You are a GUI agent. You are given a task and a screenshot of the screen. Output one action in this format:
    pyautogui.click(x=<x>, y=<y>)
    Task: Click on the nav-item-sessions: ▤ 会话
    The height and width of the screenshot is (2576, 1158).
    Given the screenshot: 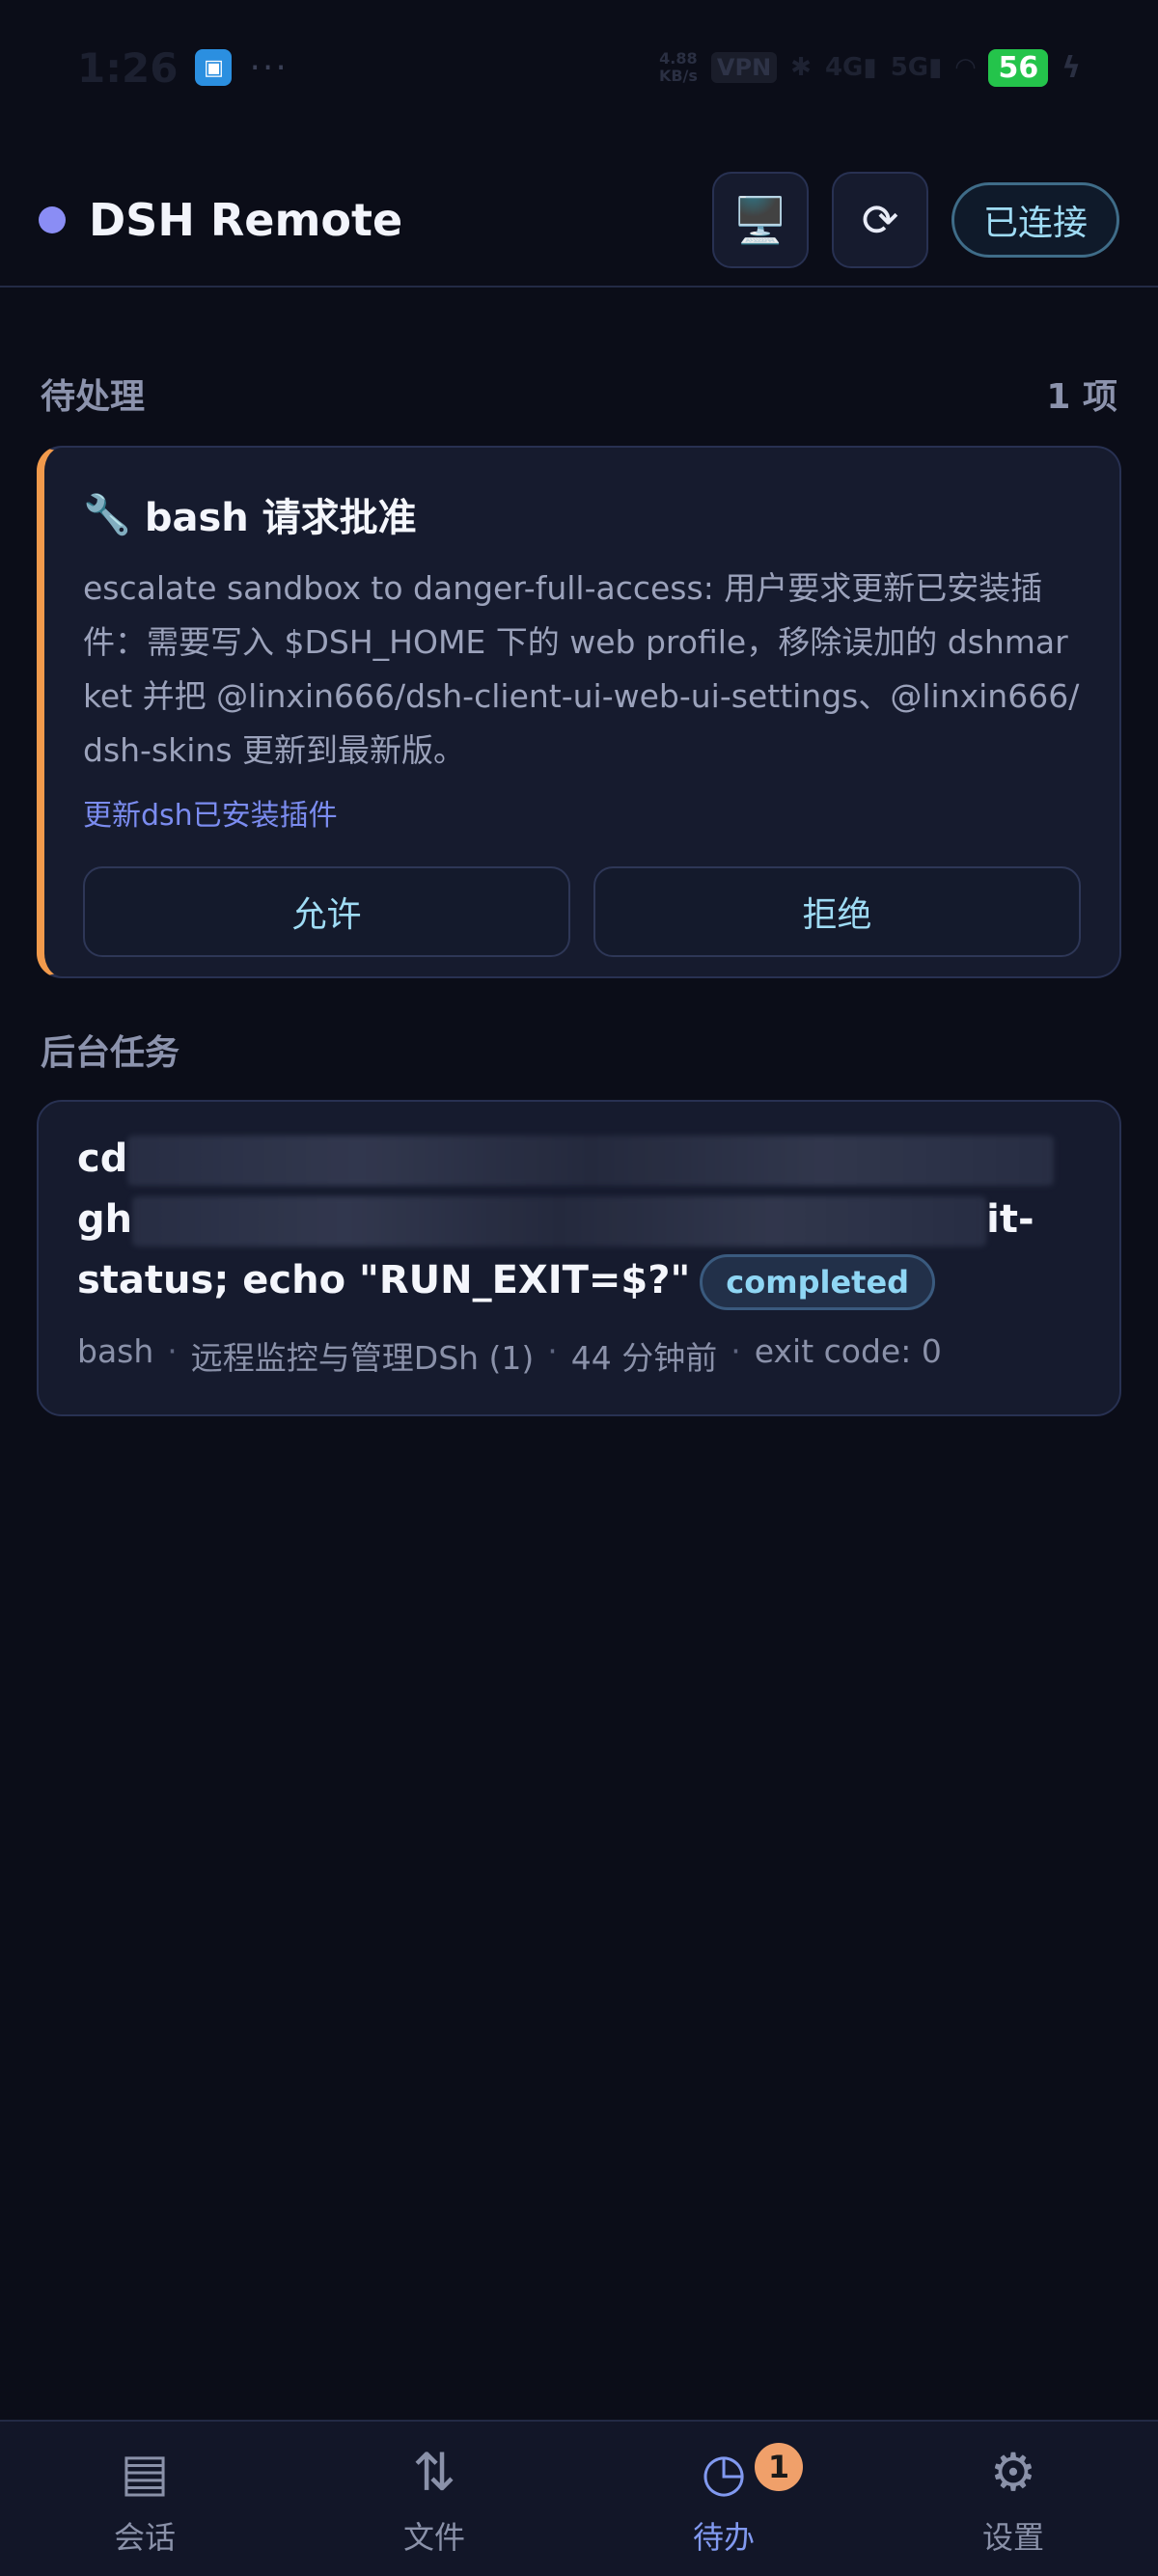 What is the action you would take?
    pyautogui.click(x=145, y=2499)
    